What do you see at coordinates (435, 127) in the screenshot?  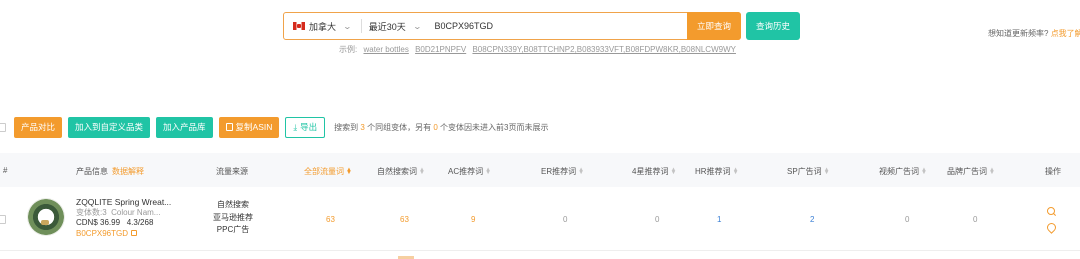 I see `summary-missing-count: 0` at bounding box center [435, 127].